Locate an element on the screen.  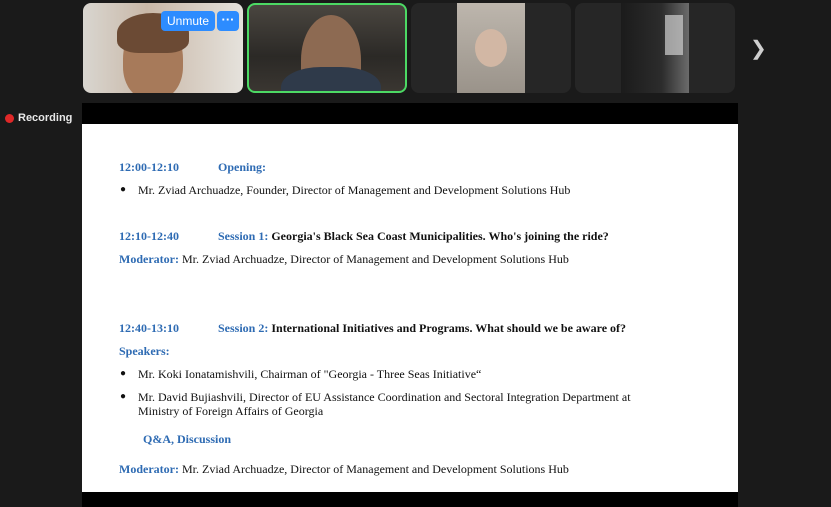
record-dot-icon is located at coordinates (9, 118).